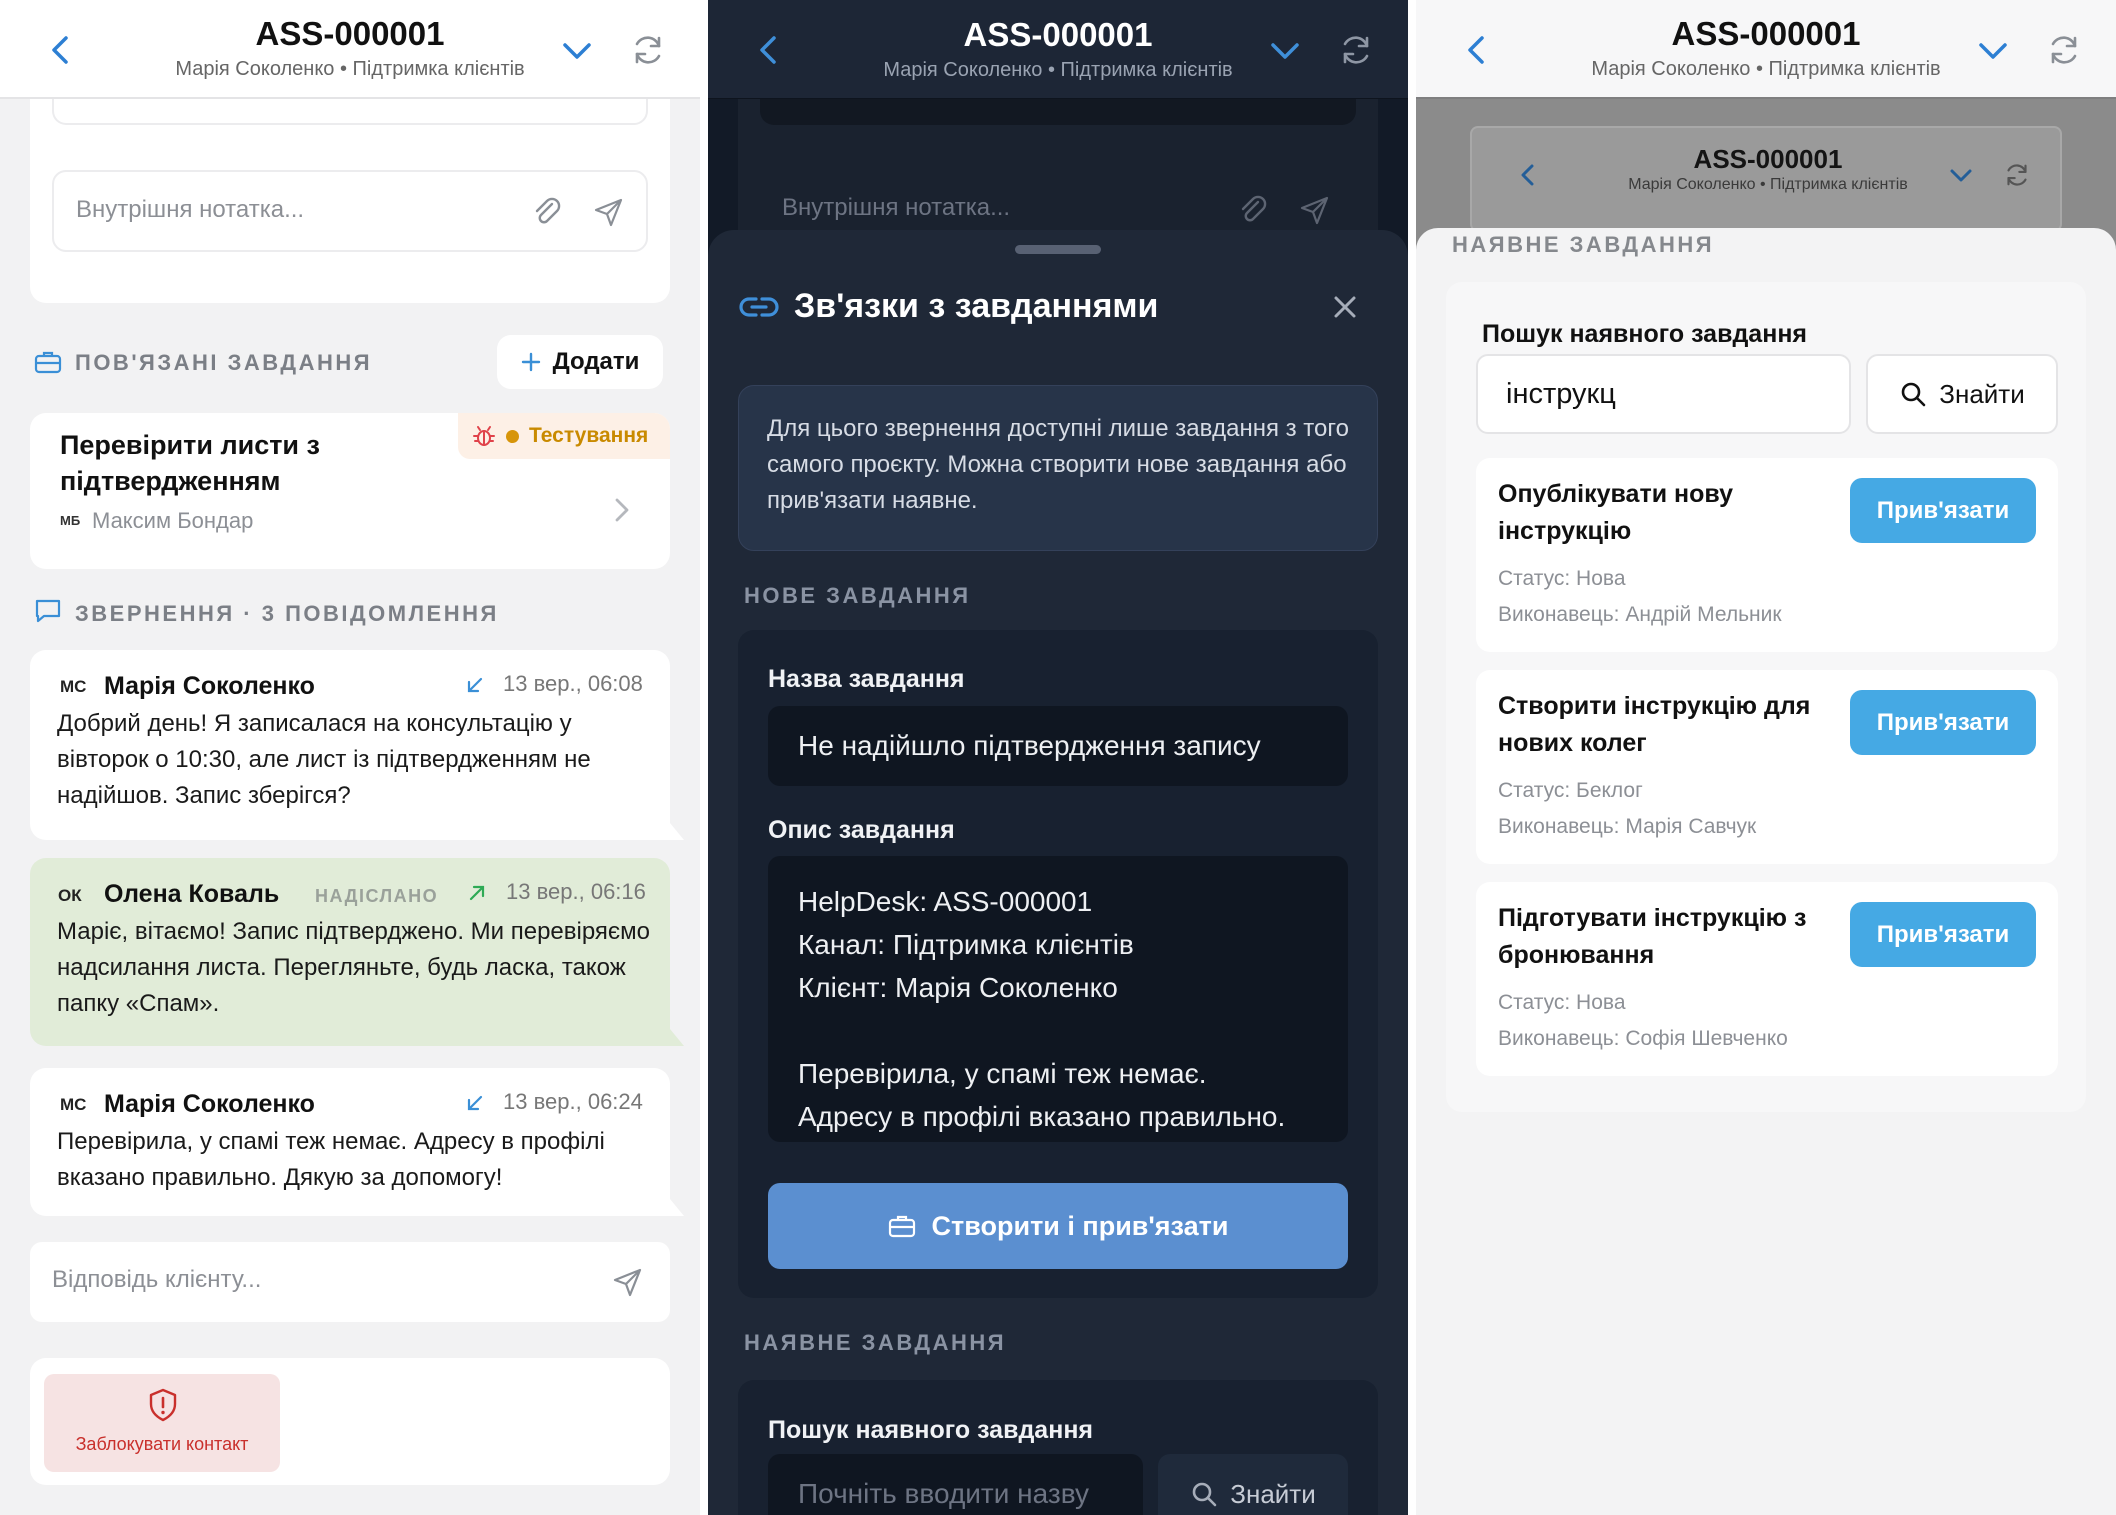  I want to click on create-and-link-button: Створити і прив'язати, so click(1058, 1226).